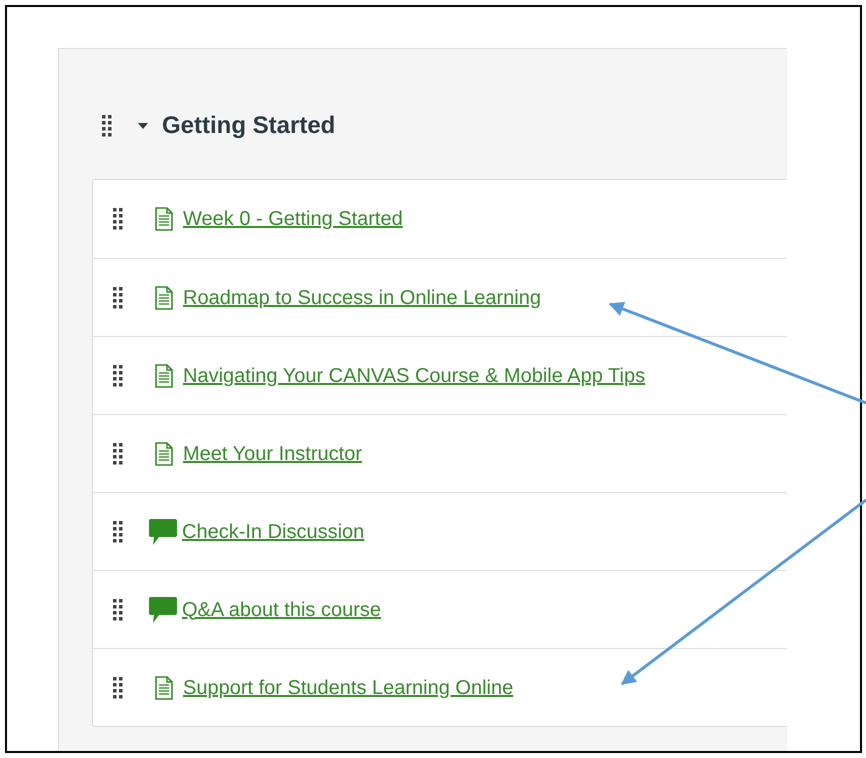 Image resolution: width=866 pixels, height=758 pixels. I want to click on module-item-link: Meet Your Instructor, so click(272, 453).